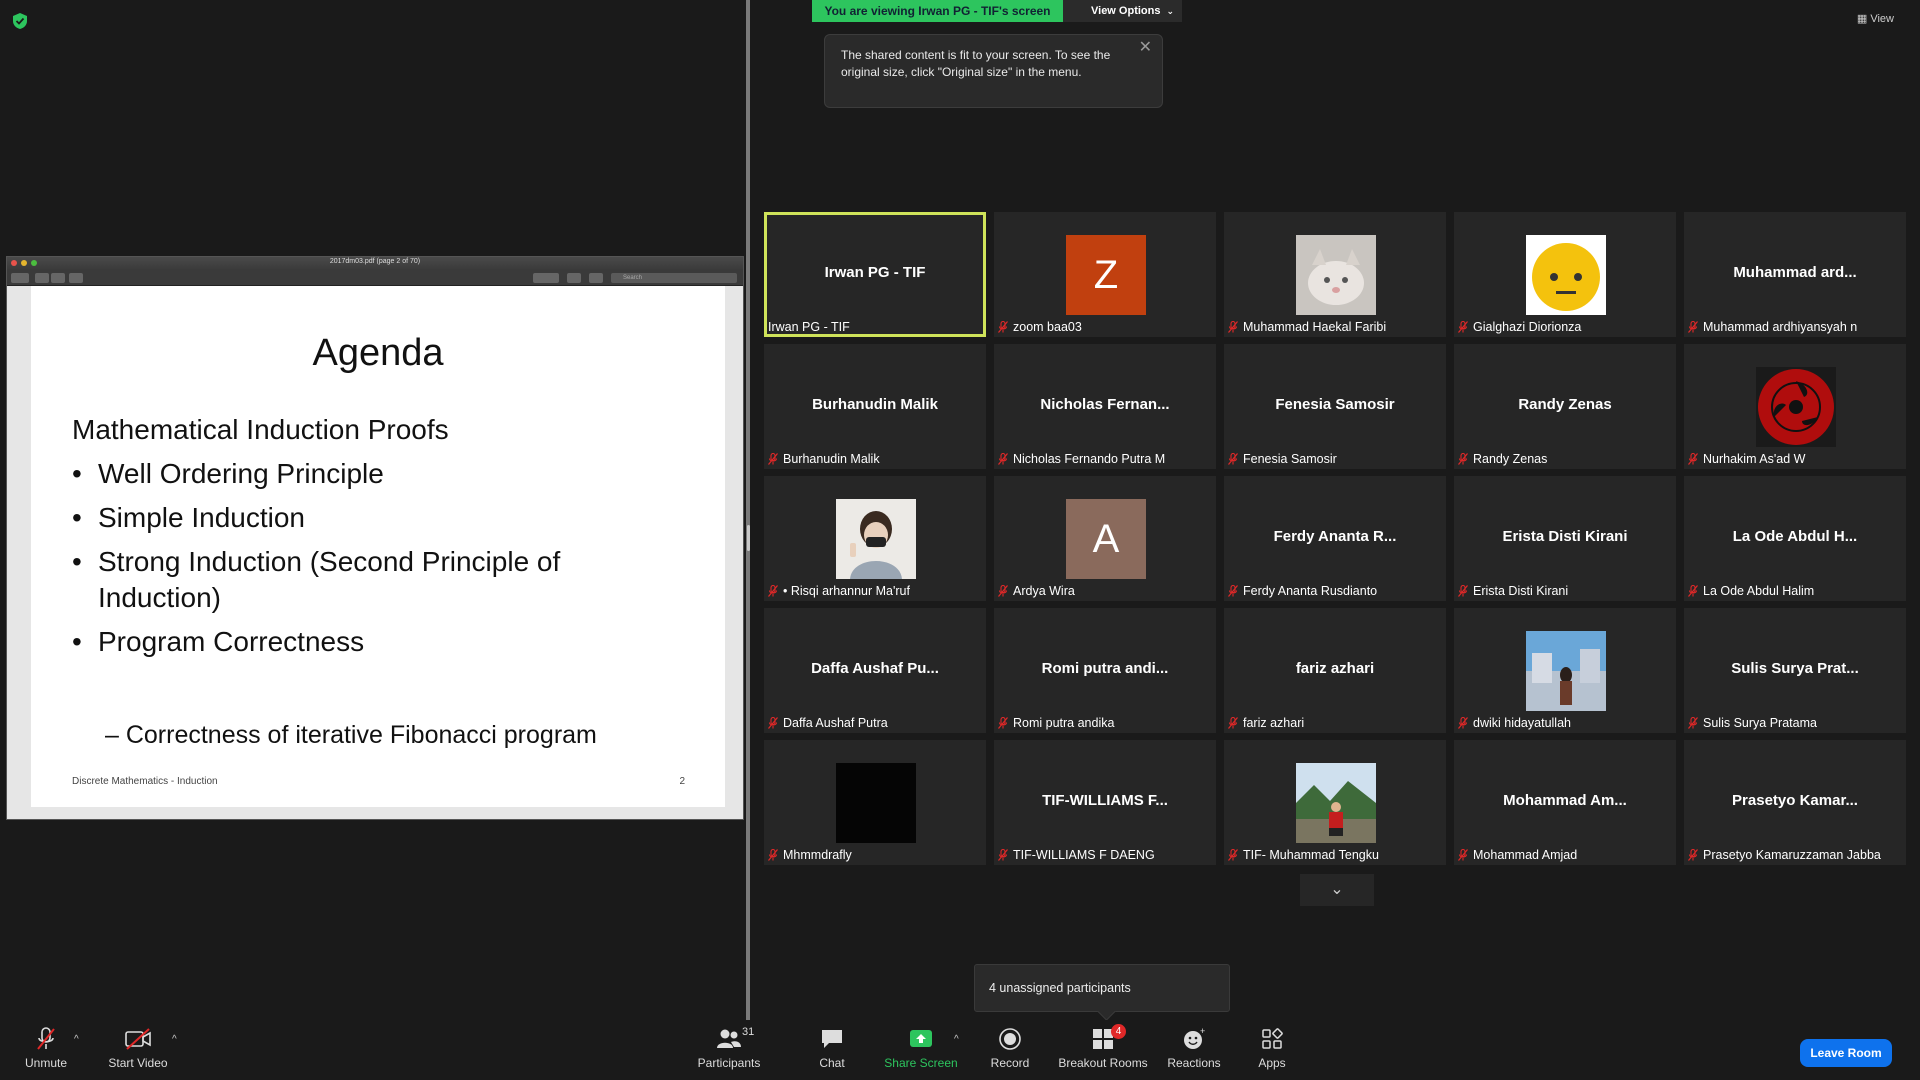  I want to click on apps-button: Apps, so click(1272, 1048).